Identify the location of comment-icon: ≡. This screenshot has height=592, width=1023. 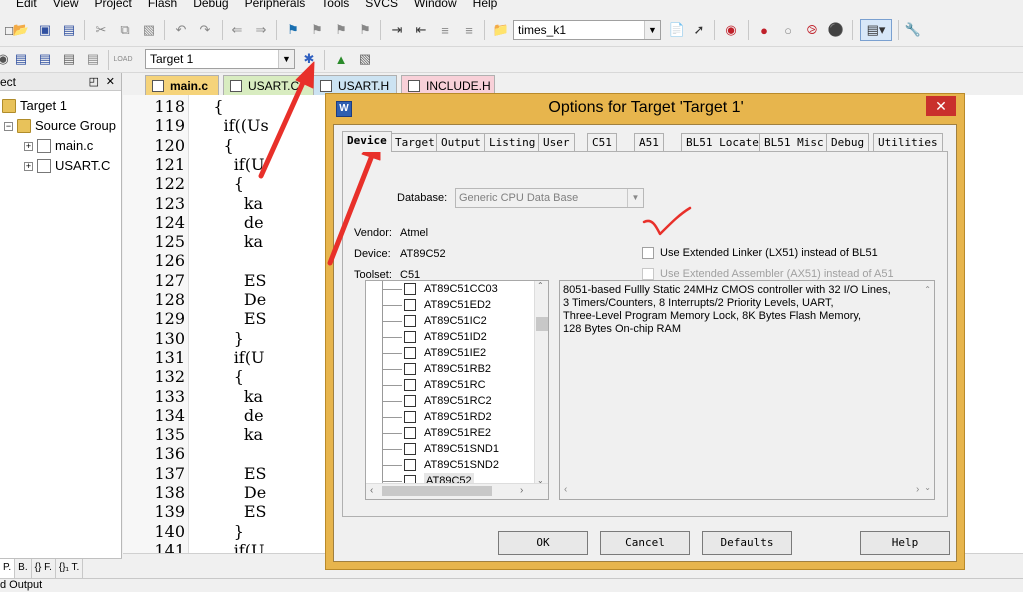
(445, 30).